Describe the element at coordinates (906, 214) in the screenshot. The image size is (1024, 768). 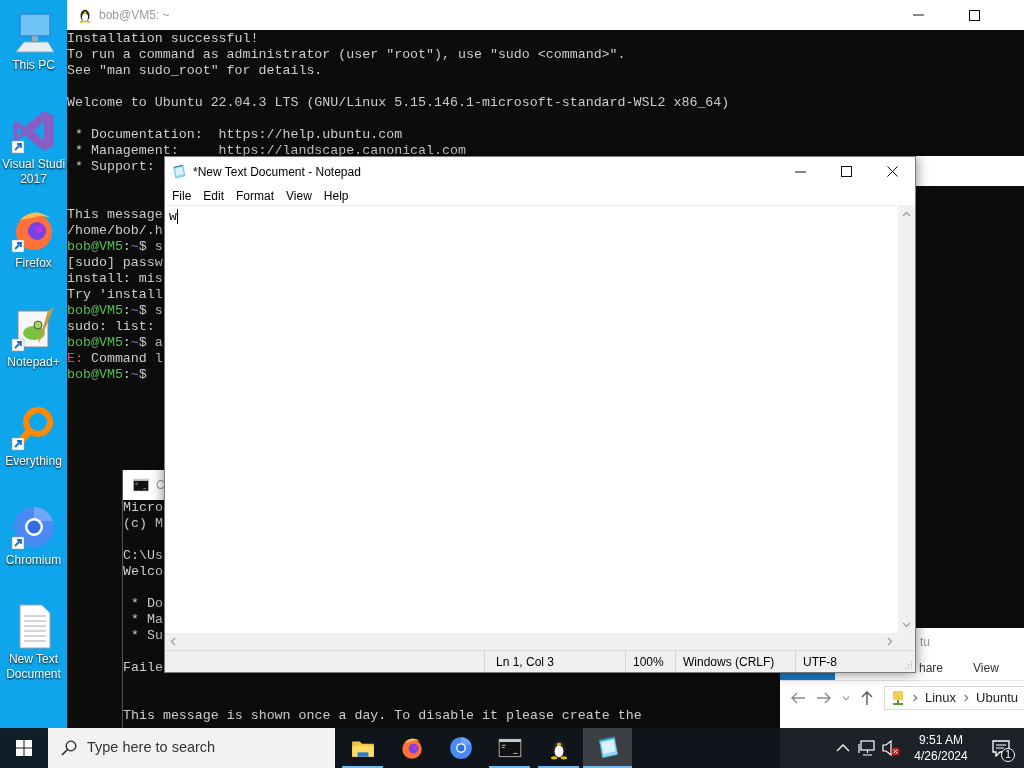
I see `scroll-up-icon` at that location.